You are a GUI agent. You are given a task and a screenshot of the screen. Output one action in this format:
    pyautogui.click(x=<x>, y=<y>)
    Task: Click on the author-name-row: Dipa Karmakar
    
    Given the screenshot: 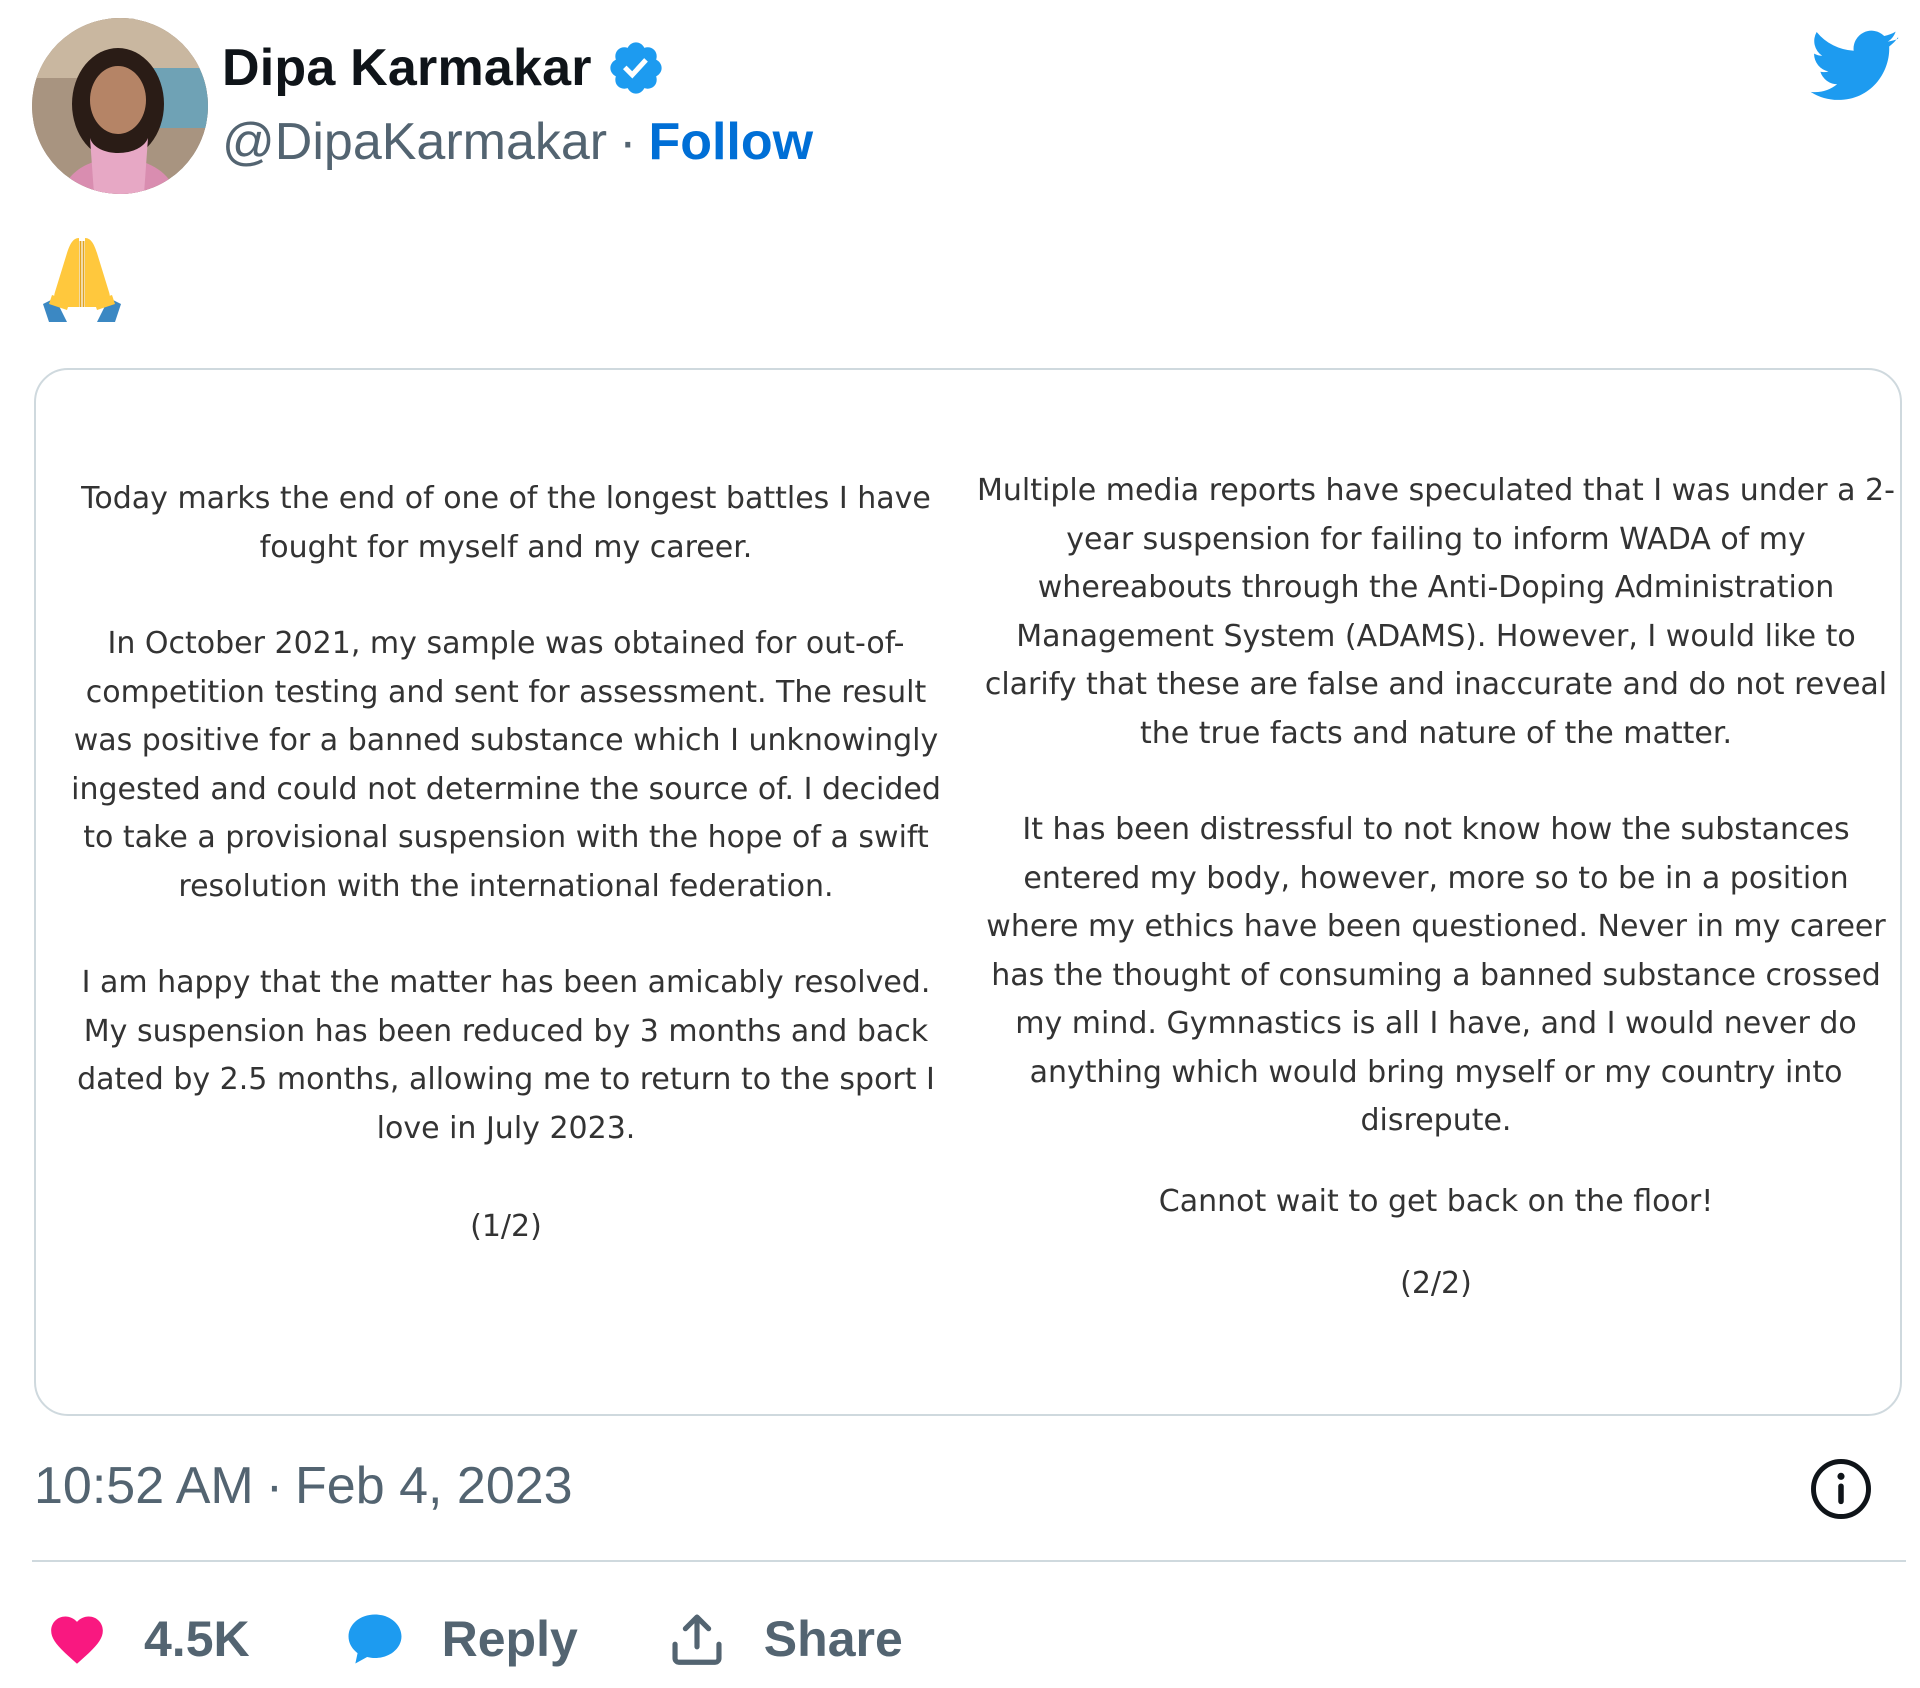 What is the action you would take?
    pyautogui.click(x=444, y=68)
    